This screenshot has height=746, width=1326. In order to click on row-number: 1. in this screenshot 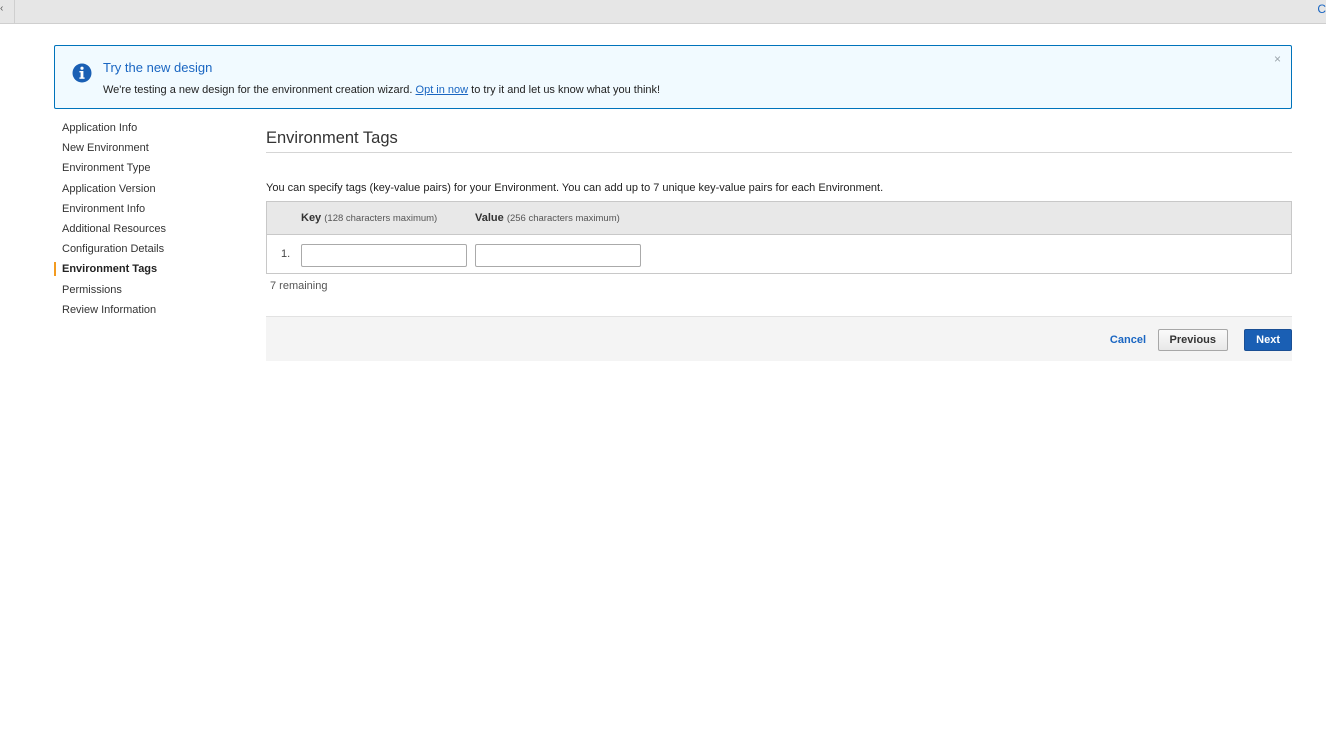, I will do `click(286, 254)`.